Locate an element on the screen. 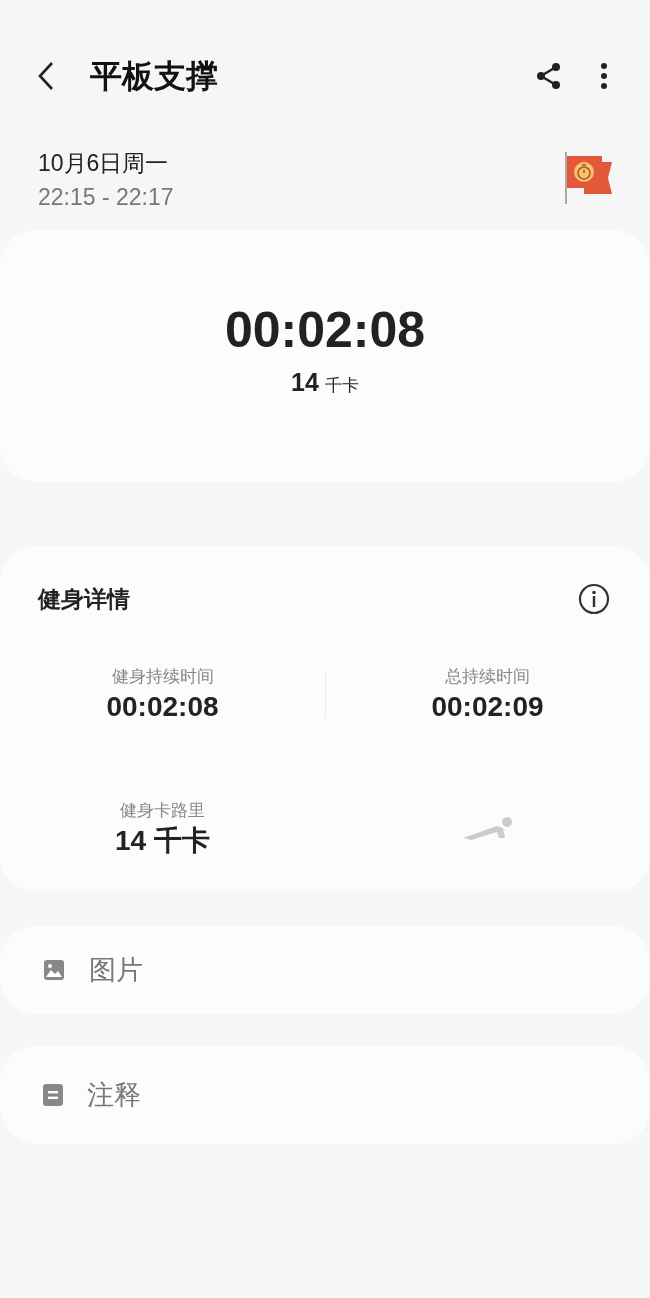  calories-value: 14 is located at coordinates (305, 382).